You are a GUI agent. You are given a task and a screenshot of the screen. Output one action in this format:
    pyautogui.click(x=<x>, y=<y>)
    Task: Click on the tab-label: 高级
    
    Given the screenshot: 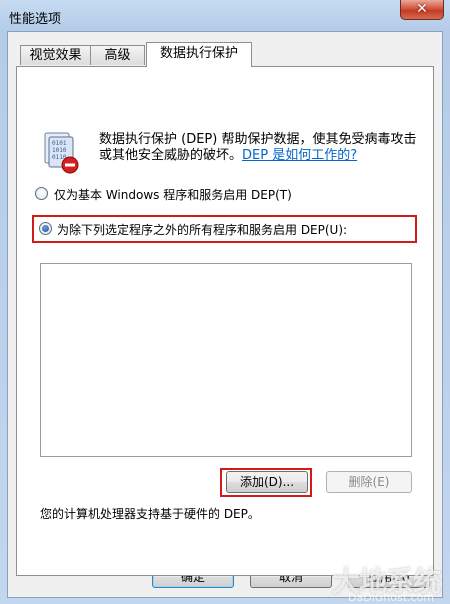 What is the action you would take?
    pyautogui.click(x=117, y=55)
    